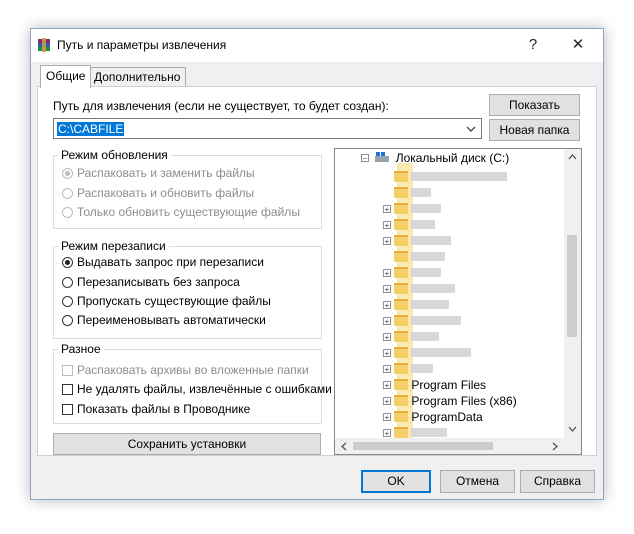  What do you see at coordinates (67, 320) in the screenshot?
I see `radio-rename` at bounding box center [67, 320].